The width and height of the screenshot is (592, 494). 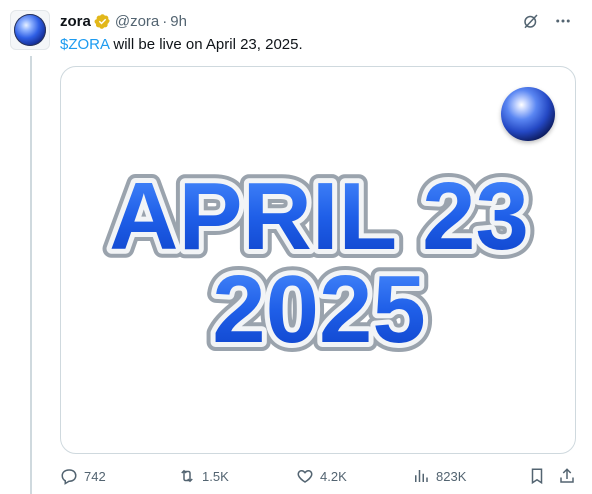 I want to click on cashtag-link: $ZORA, so click(x=84, y=44).